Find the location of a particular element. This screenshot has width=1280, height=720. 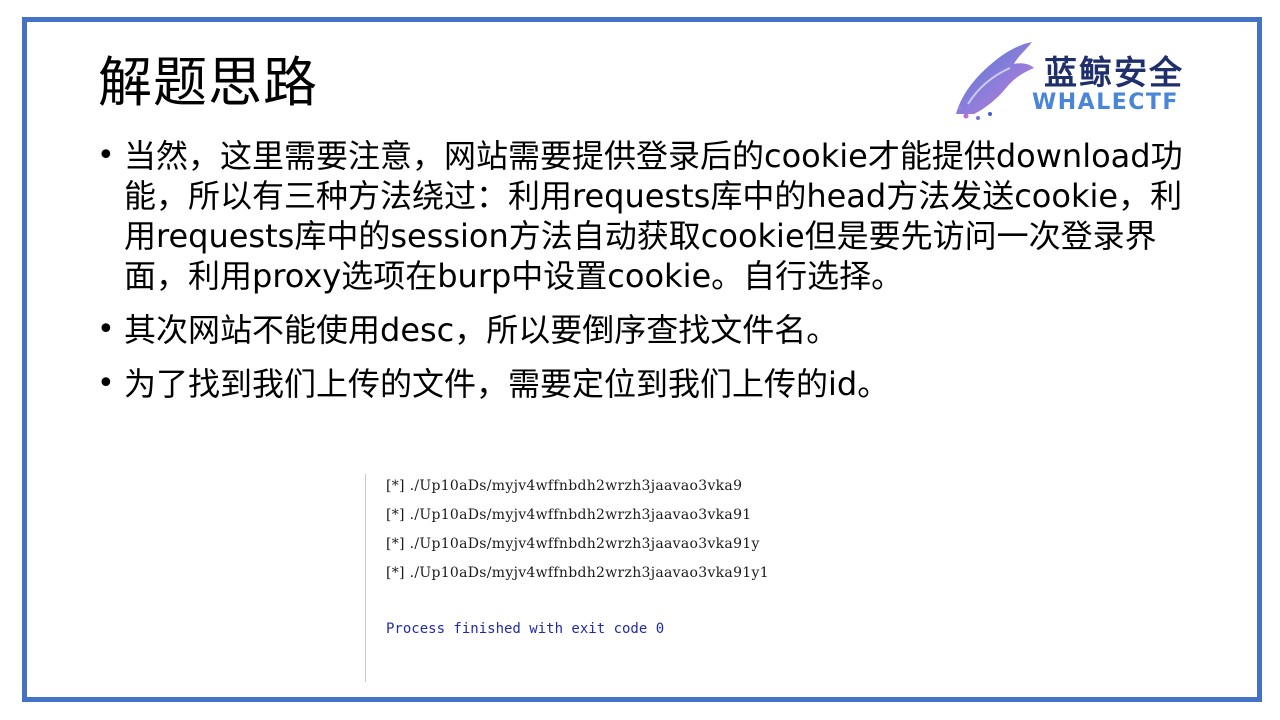

bullet-locate-id: 为了找到我们上传的文件，需要定位到我们上传的id。 is located at coordinates (650, 384).